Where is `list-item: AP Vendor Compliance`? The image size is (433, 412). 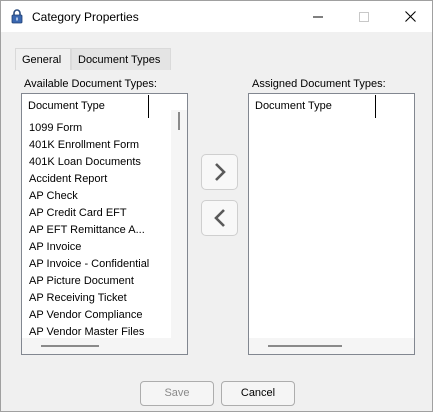
list-item: AP Vendor Compliance is located at coordinates (96, 315).